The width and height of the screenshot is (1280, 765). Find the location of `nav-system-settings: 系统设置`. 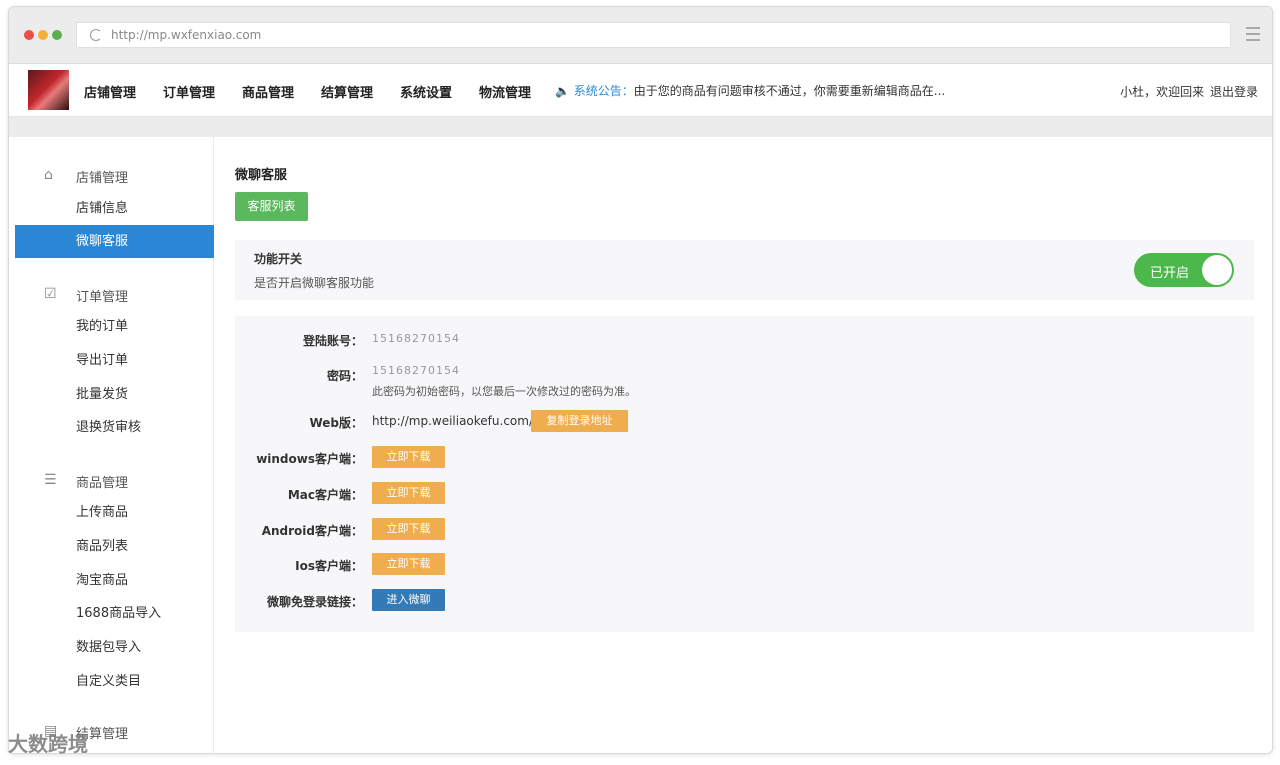

nav-system-settings: 系统设置 is located at coordinates (426, 91).